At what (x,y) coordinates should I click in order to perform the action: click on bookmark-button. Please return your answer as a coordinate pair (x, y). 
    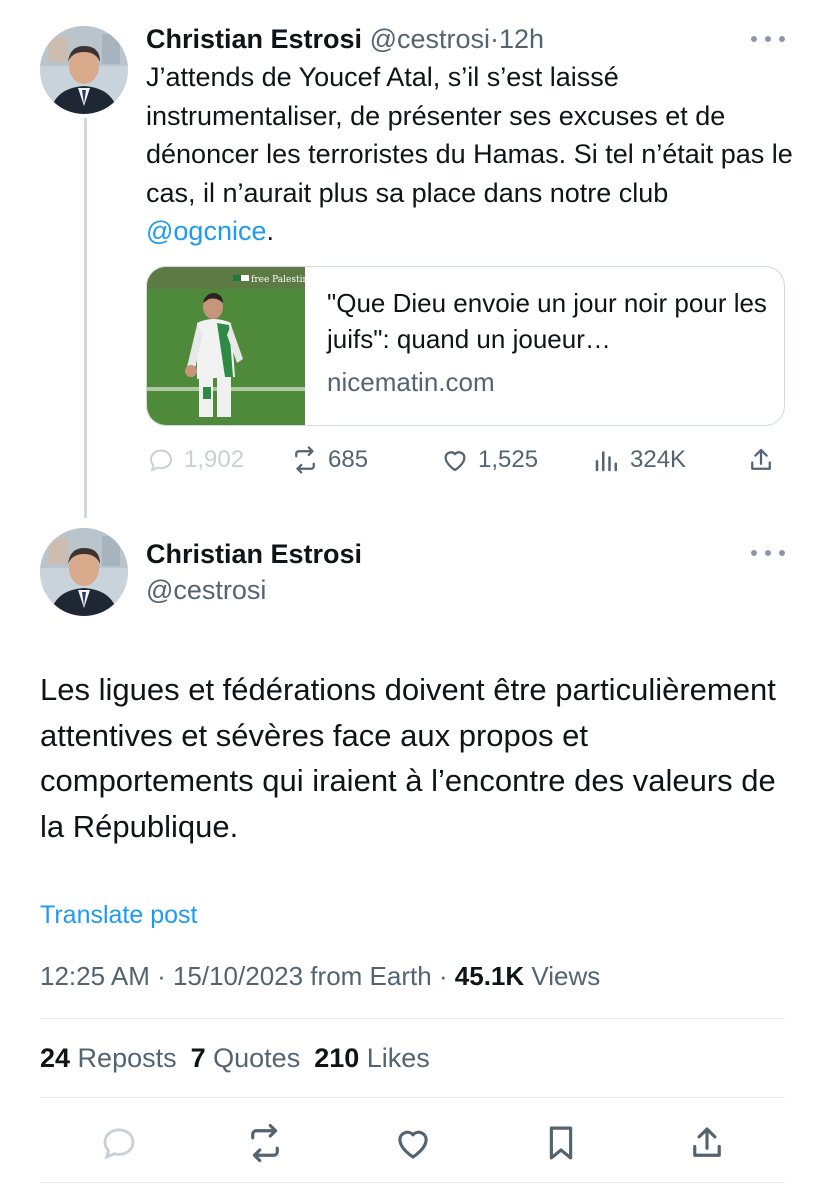
    Looking at the image, I should click on (561, 1143).